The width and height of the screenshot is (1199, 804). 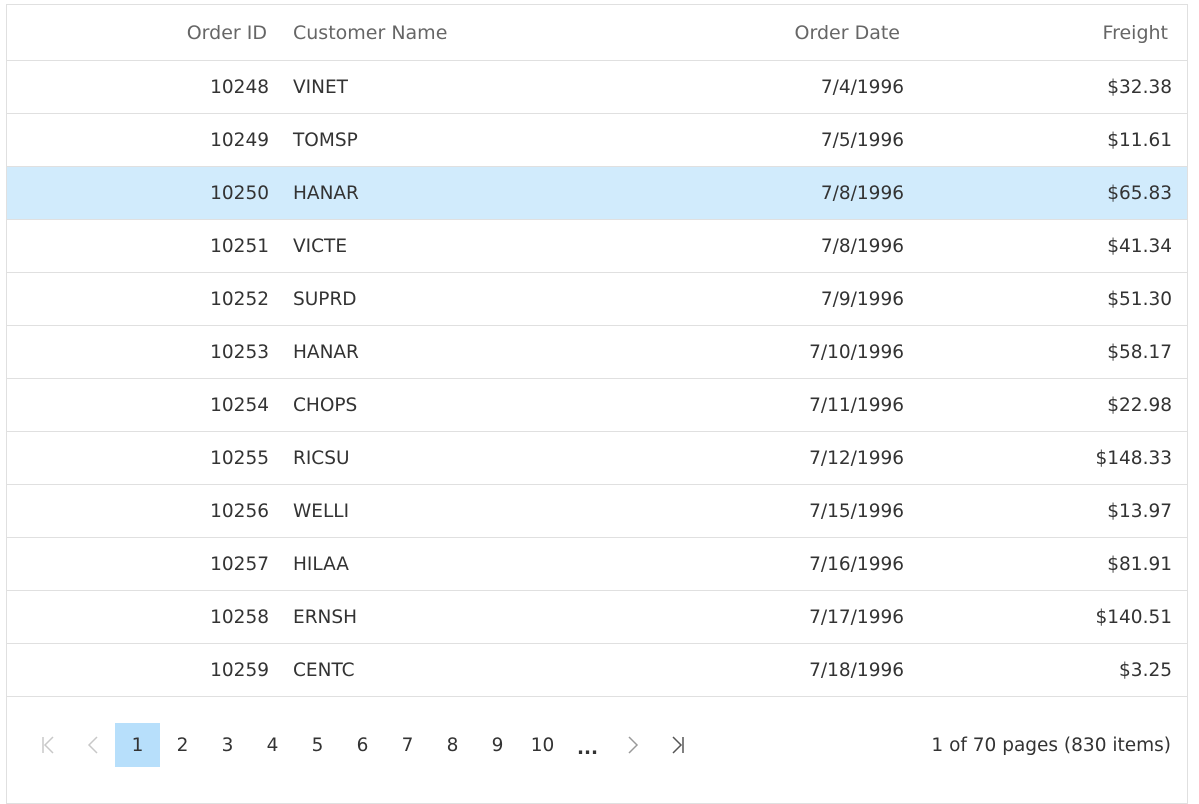 What do you see at coordinates (597, 458) in the screenshot?
I see `table-row: 10255 RICSU 7/12/1996 $148.33` at bounding box center [597, 458].